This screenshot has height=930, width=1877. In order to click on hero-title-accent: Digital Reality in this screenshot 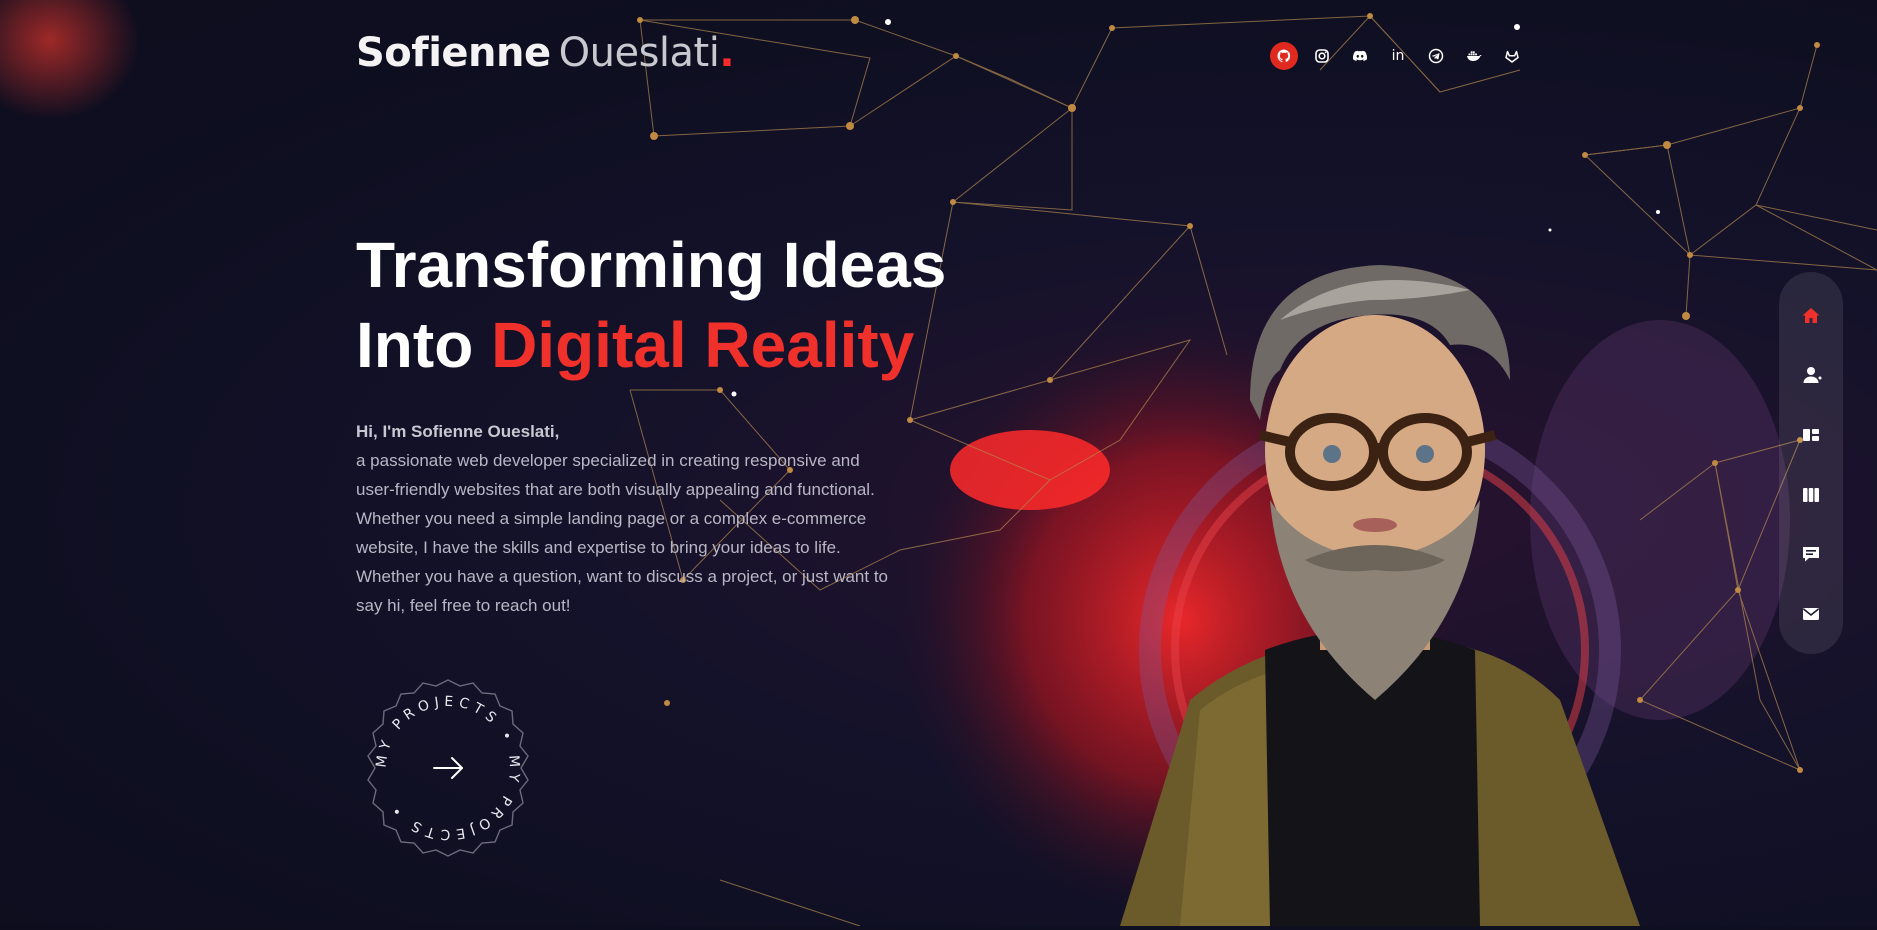, I will do `click(703, 345)`.